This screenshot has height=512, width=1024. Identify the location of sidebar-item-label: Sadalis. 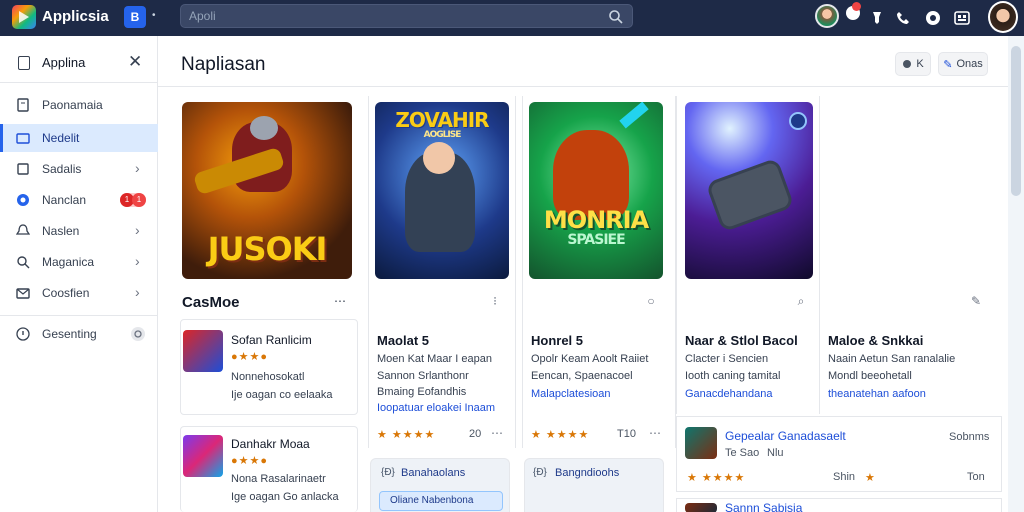
(62, 169).